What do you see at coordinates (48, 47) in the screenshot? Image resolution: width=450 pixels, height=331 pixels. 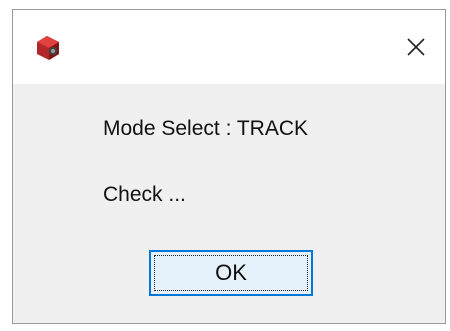 I see `app-icon` at bounding box center [48, 47].